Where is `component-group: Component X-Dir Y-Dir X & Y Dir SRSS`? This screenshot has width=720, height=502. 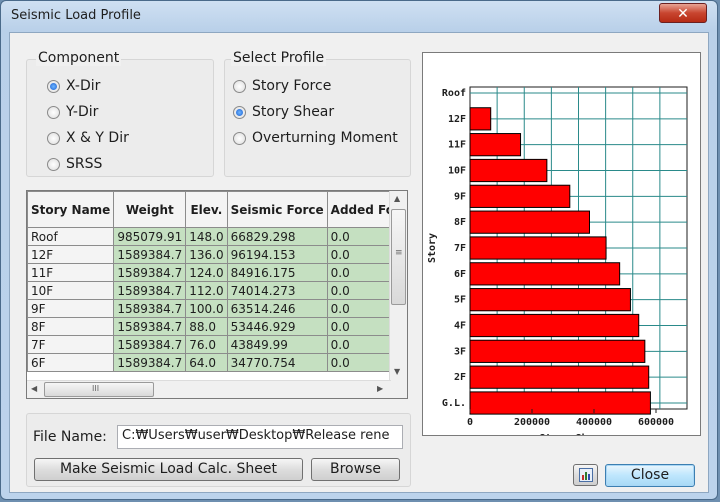
component-group: Component X-Dir Y-Dir X & Y Dir SRSS is located at coordinates (120, 113).